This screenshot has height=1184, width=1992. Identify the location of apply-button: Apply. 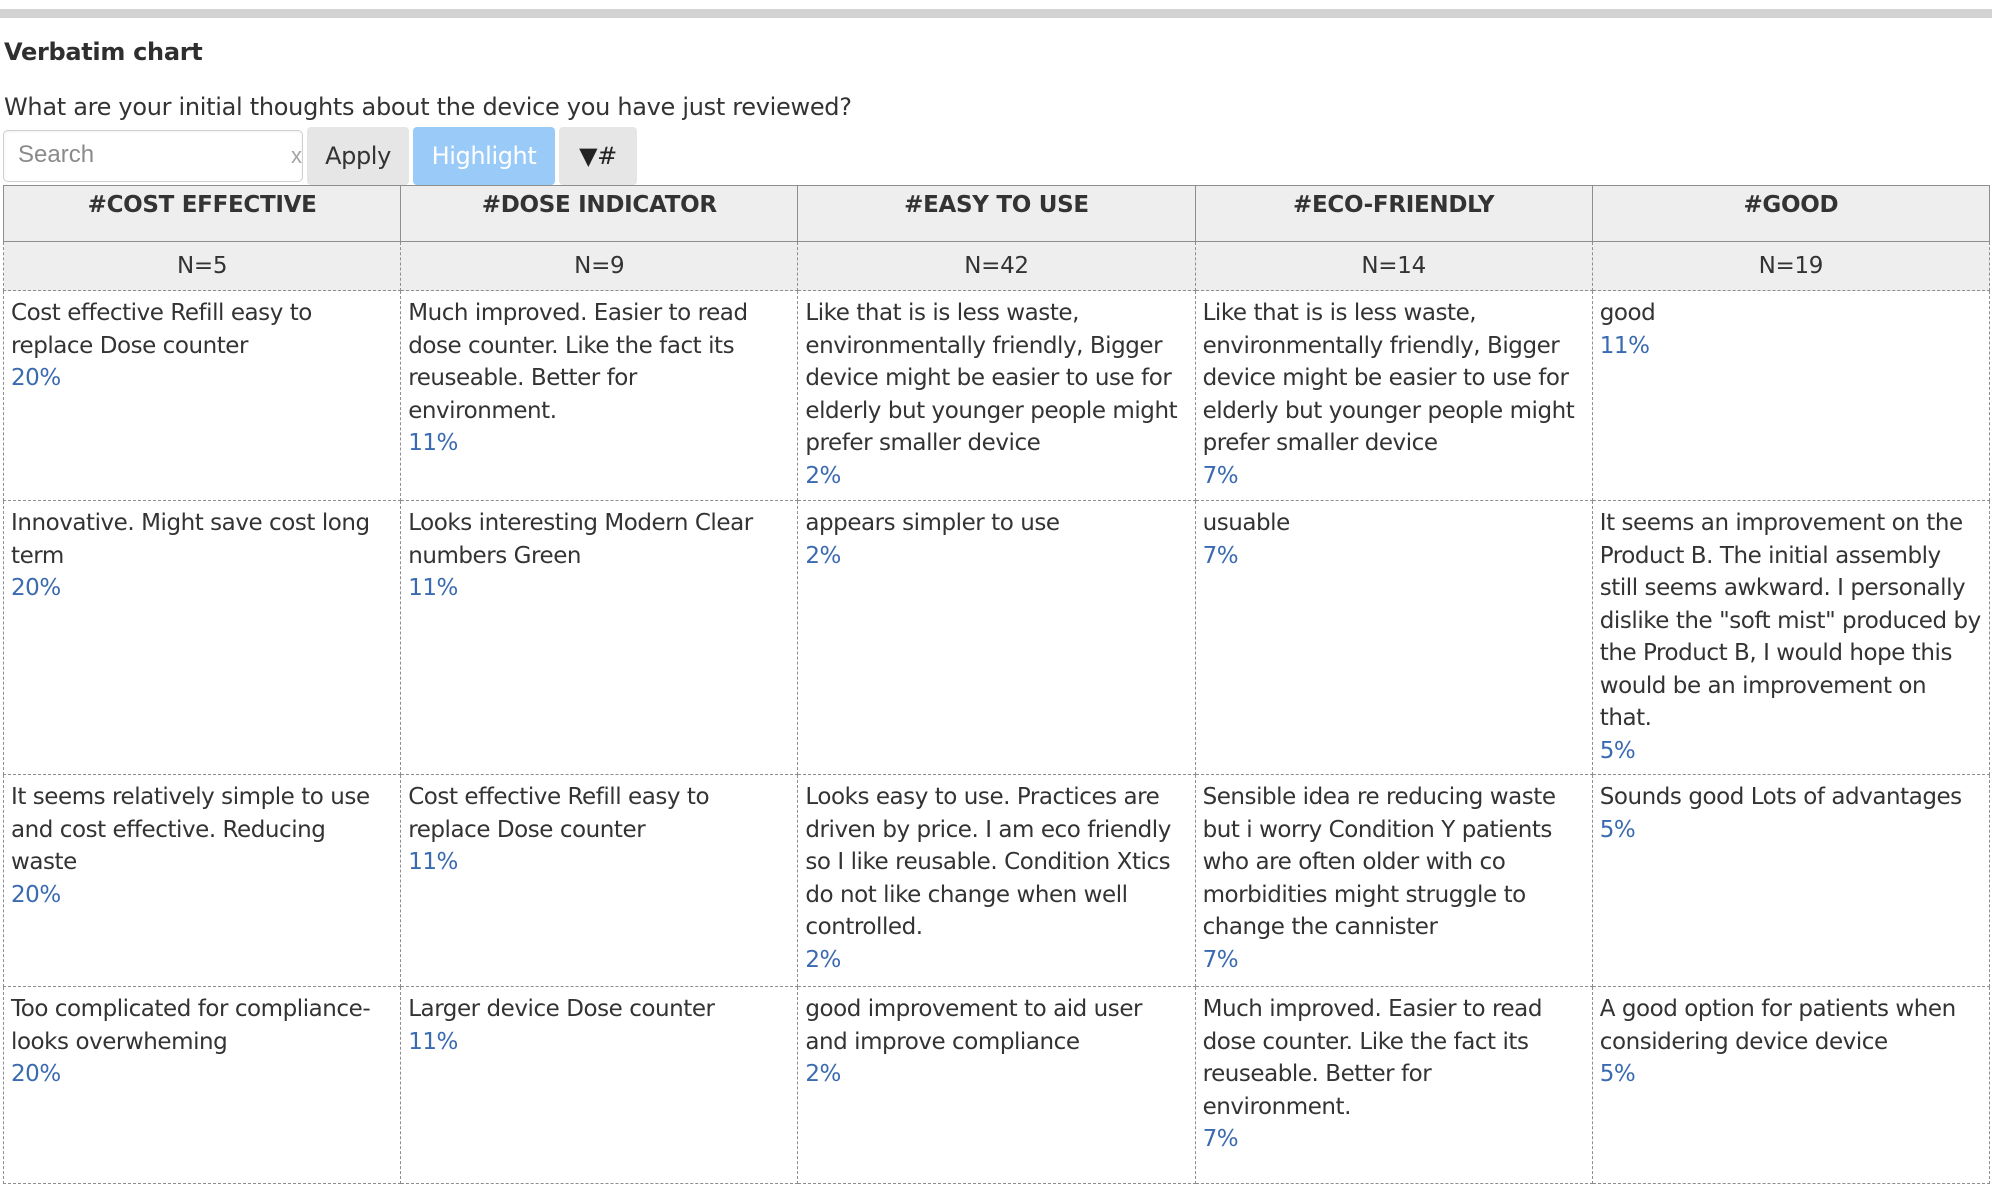
(358, 156).